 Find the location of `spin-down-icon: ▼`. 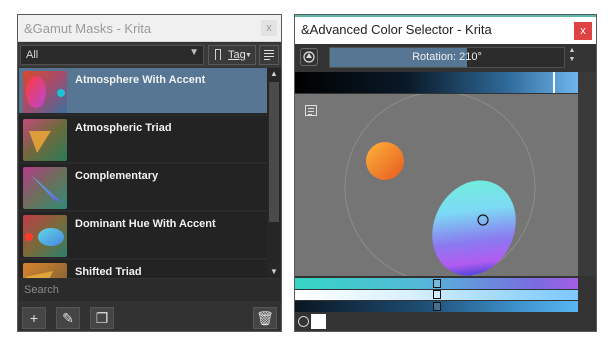

spin-down-icon: ▼ is located at coordinates (572, 59).